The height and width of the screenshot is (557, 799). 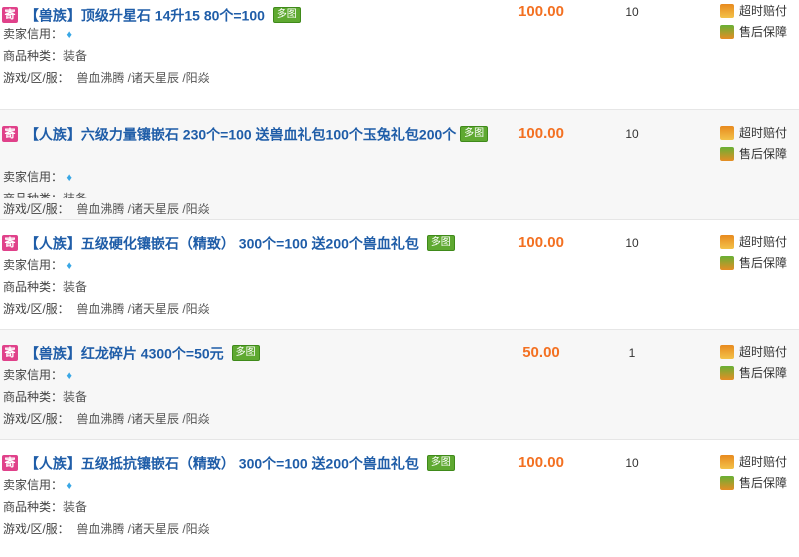 I want to click on item-title-link: 【兽族】顶级升星石 14升15 80个=100, so click(x=145, y=15).